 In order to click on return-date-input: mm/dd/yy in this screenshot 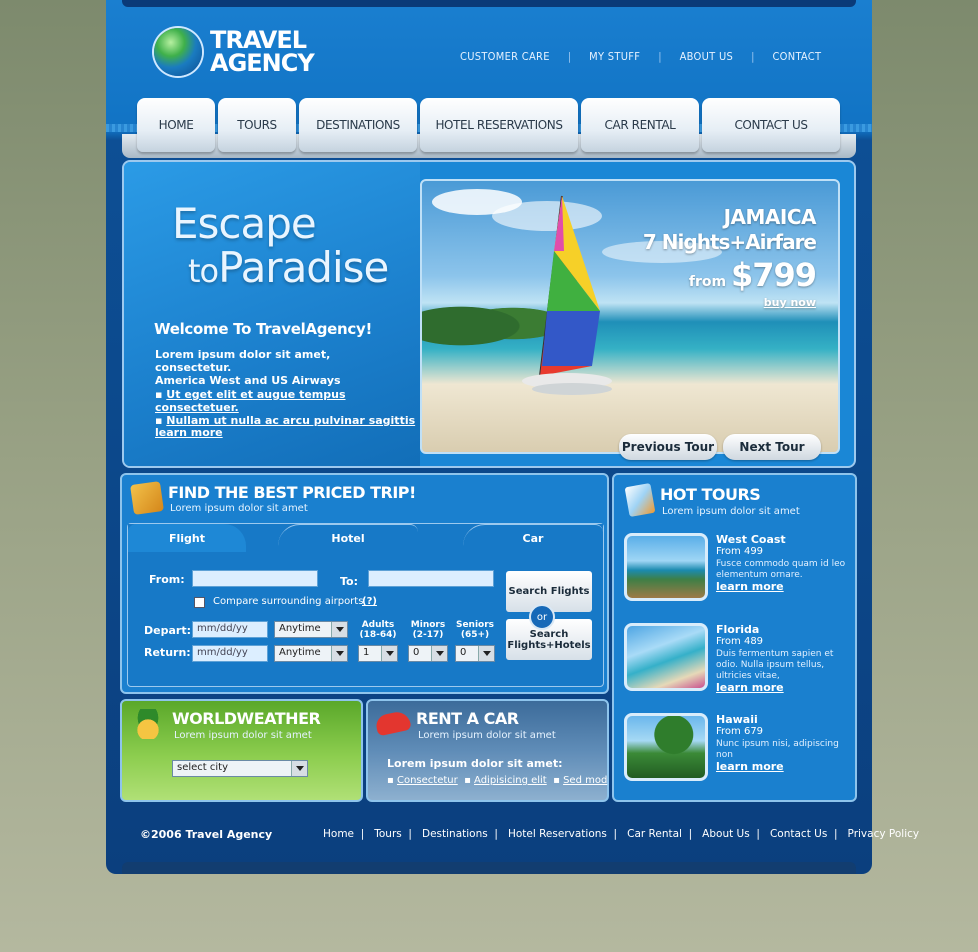, I will do `click(230, 653)`.